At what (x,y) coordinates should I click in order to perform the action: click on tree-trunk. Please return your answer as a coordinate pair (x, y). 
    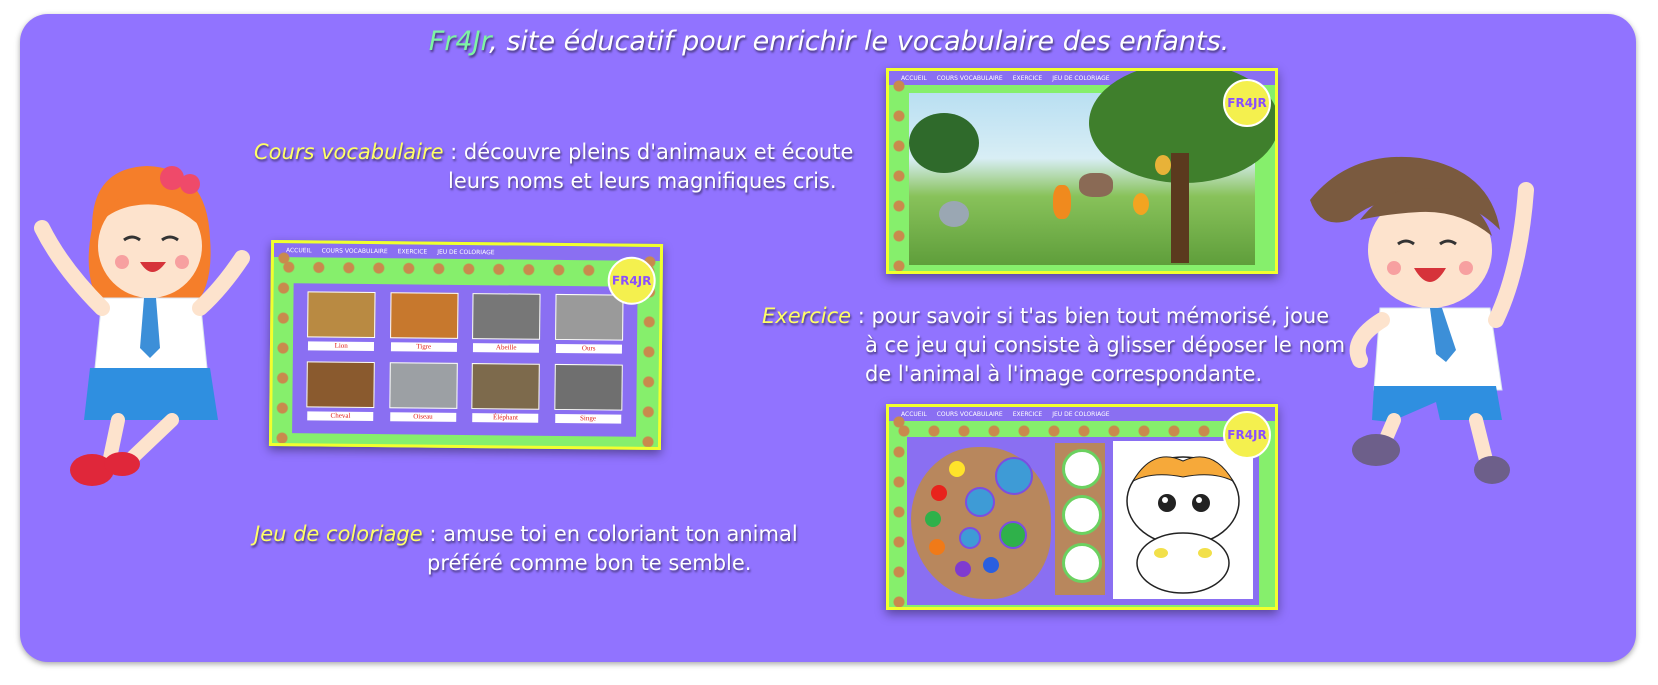
    Looking at the image, I should click on (1180, 208).